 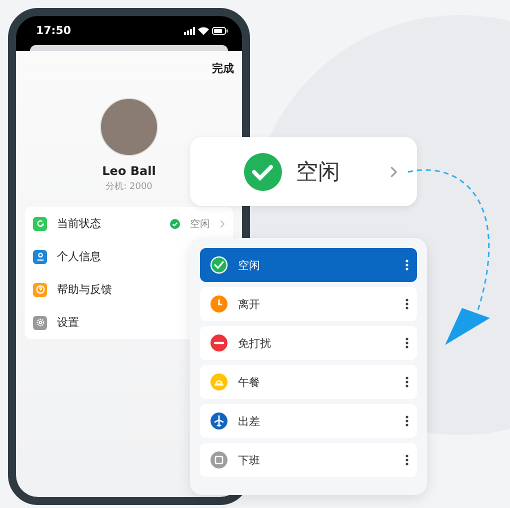 I want to click on status-label: 空闲, so click(x=318, y=172).